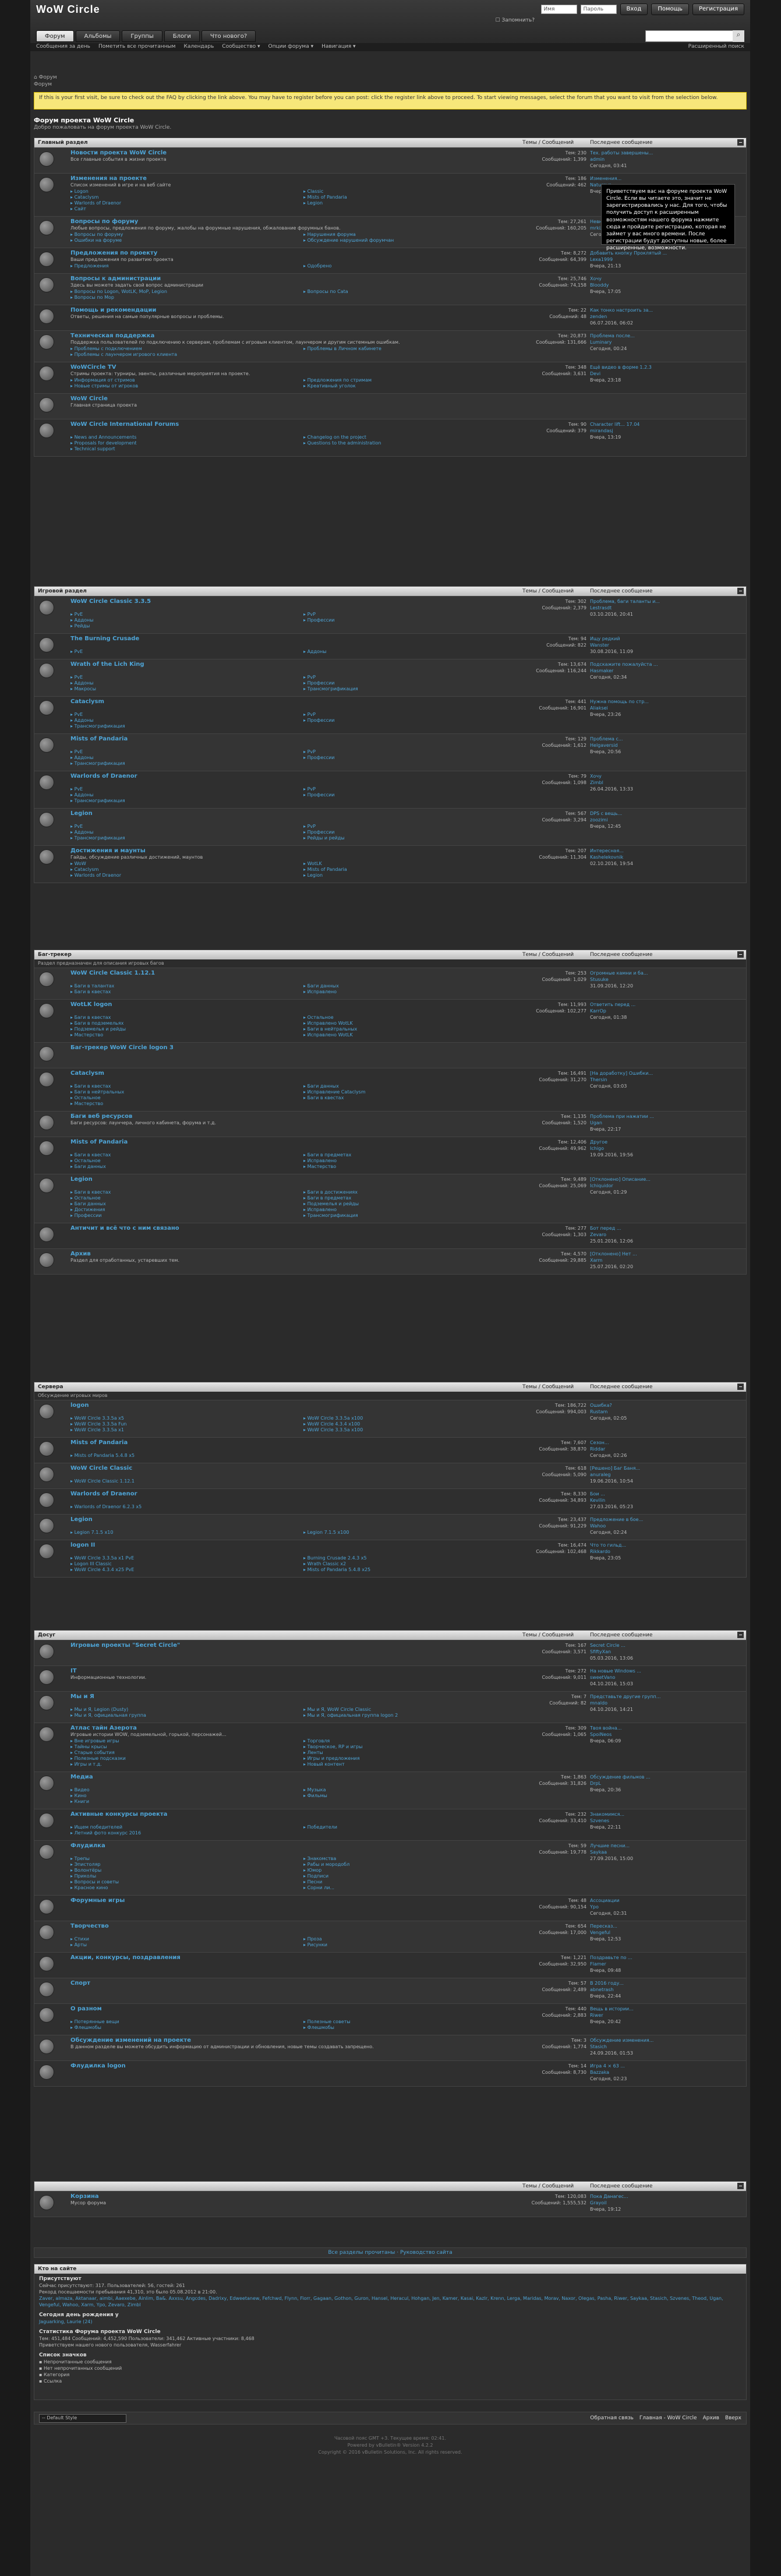 Image resolution: width=781 pixels, height=2576 pixels. What do you see at coordinates (175, 1481) in the screenshot?
I see `subforum-link: ▸ WoW Circle Classic 1.12.1` at bounding box center [175, 1481].